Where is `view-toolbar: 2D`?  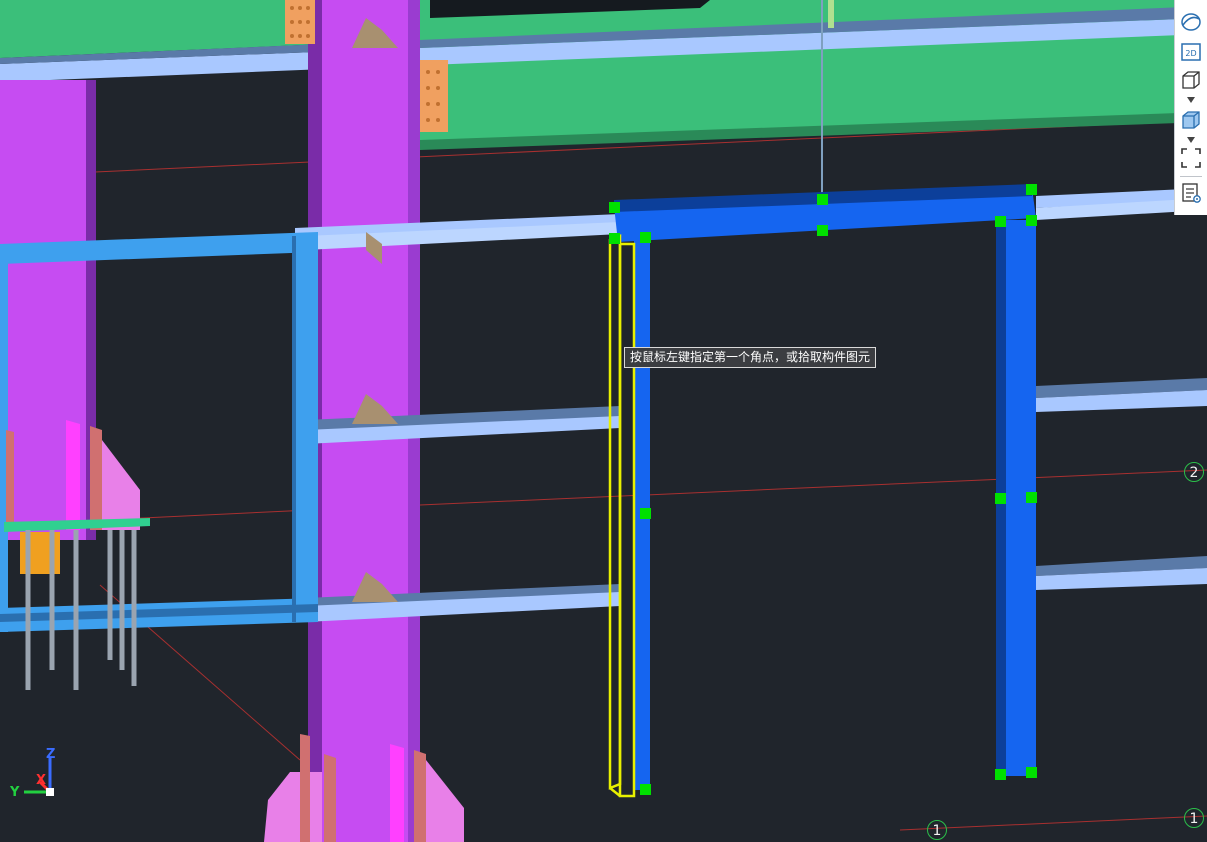
view-toolbar: 2D is located at coordinates (1190, 107).